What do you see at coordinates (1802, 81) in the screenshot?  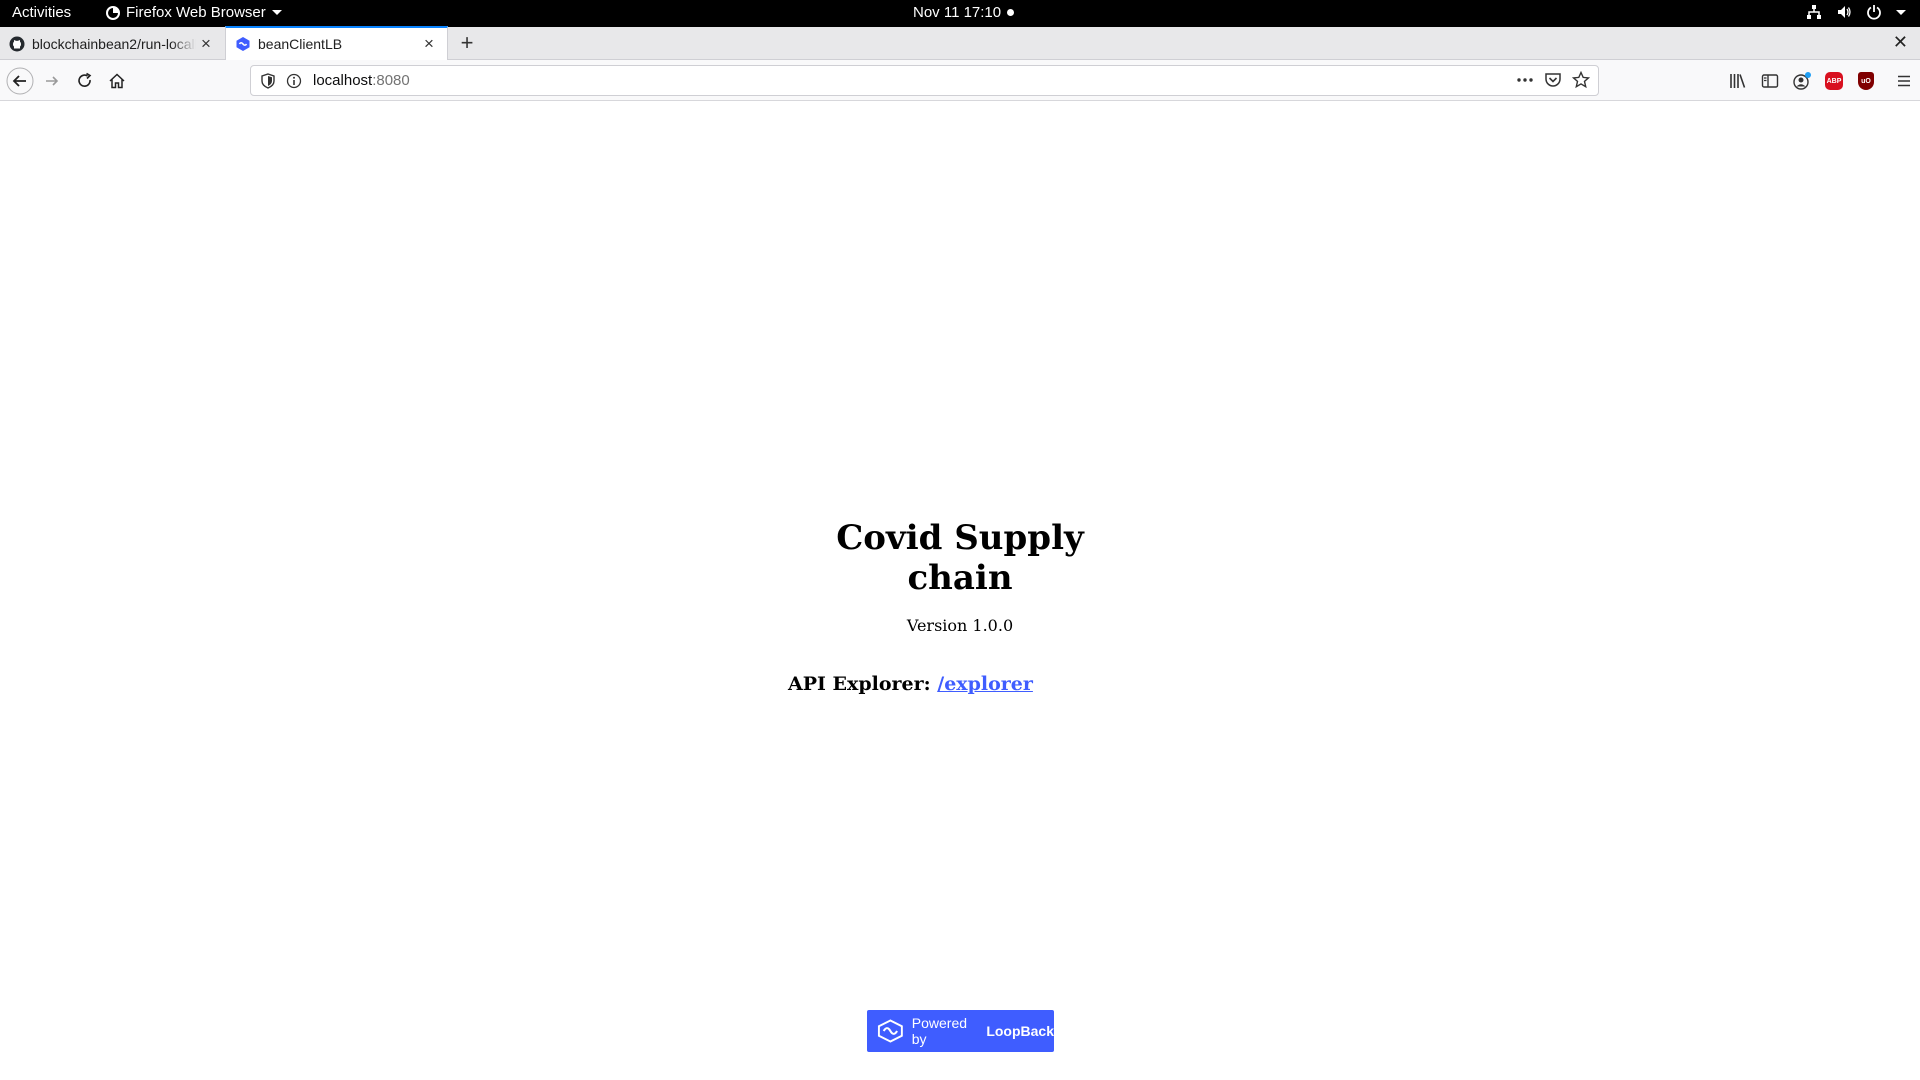 I see `account-icon` at bounding box center [1802, 81].